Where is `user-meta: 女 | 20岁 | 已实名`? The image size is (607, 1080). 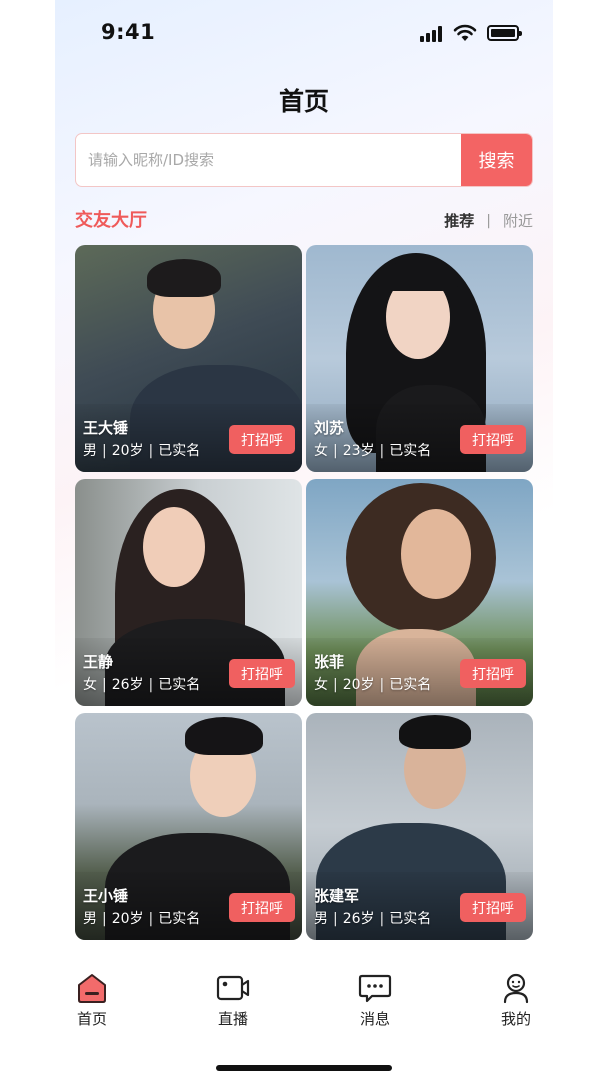
user-meta: 女 | 20岁 | 已实名 is located at coordinates (373, 685).